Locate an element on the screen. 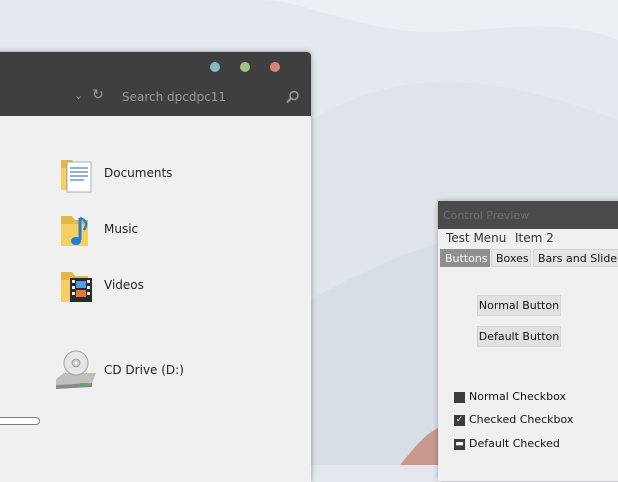 Image resolution: width=618 pixels, height=482 pixels. normal-checkbox-label: Normal Checkbox is located at coordinates (518, 396).